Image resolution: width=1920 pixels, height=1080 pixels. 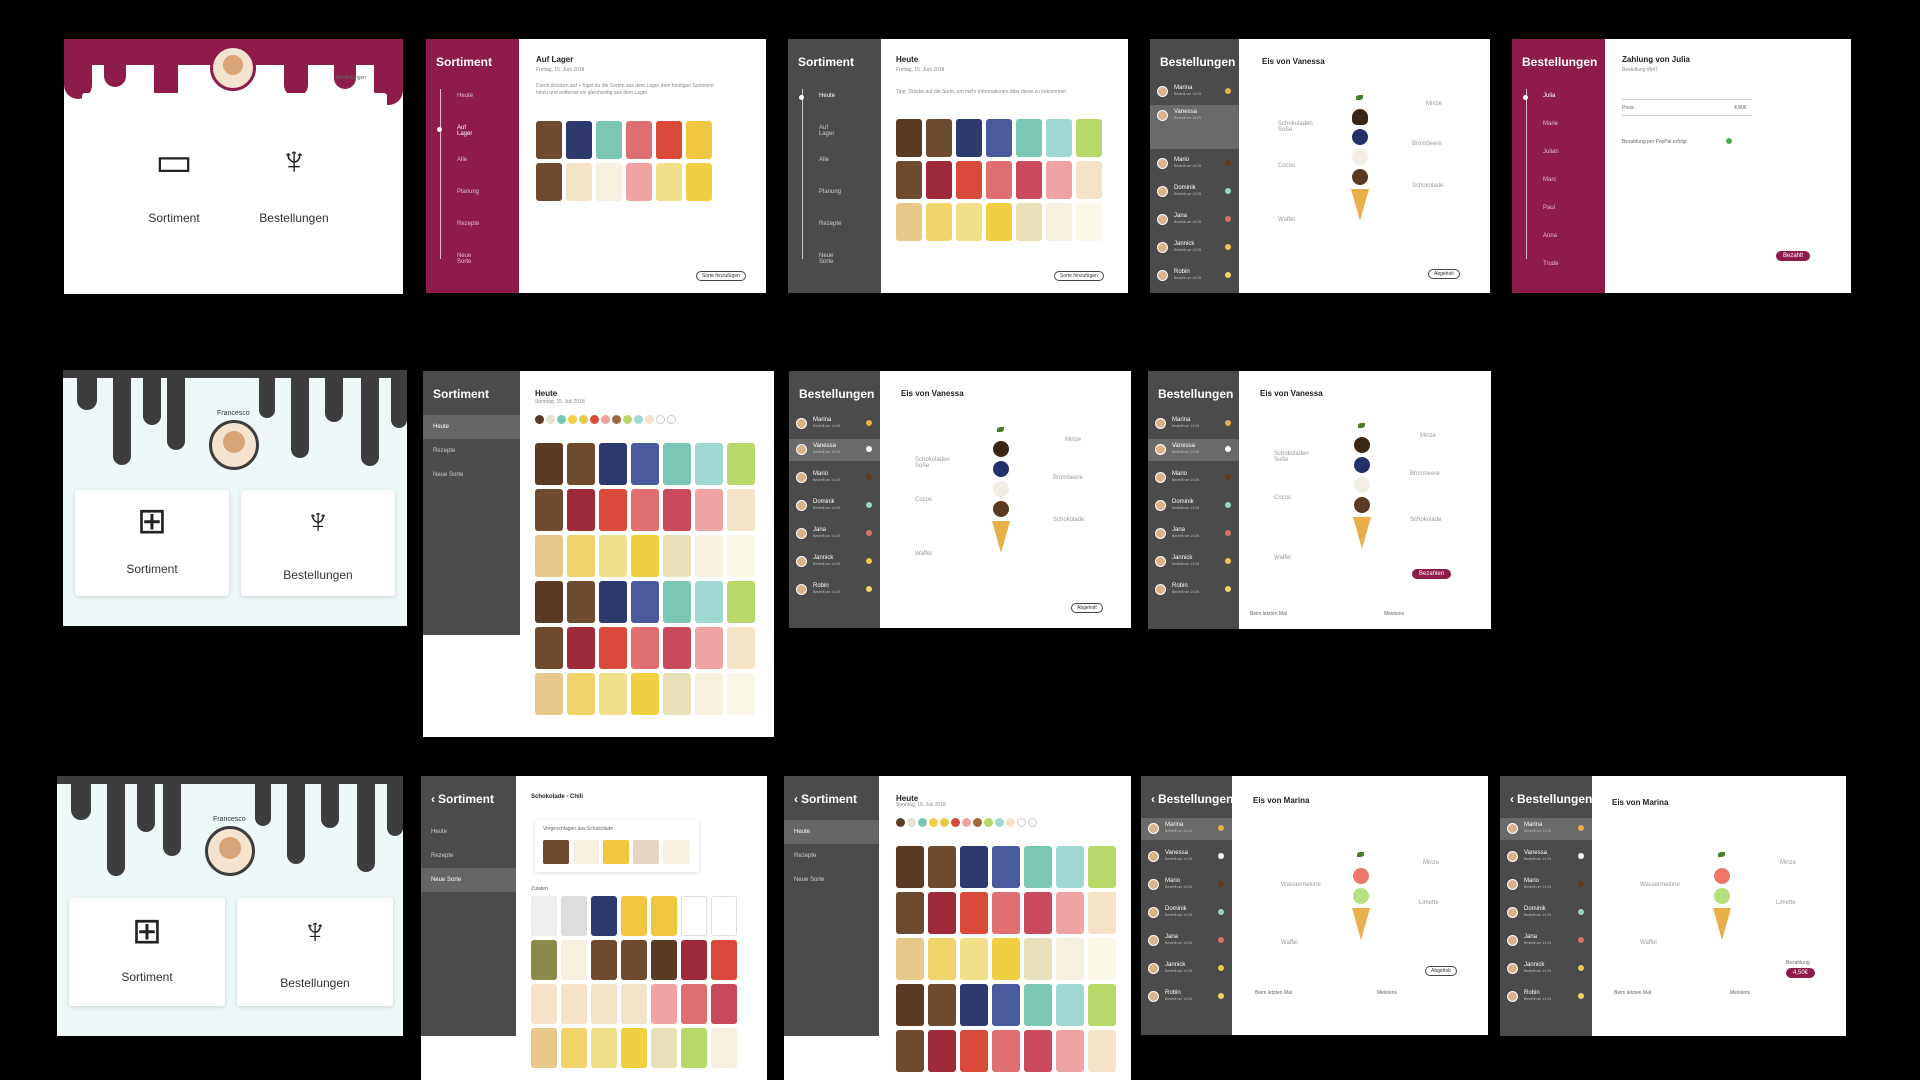 I want to click on timeline-item: Paul, so click(x=1549, y=208).